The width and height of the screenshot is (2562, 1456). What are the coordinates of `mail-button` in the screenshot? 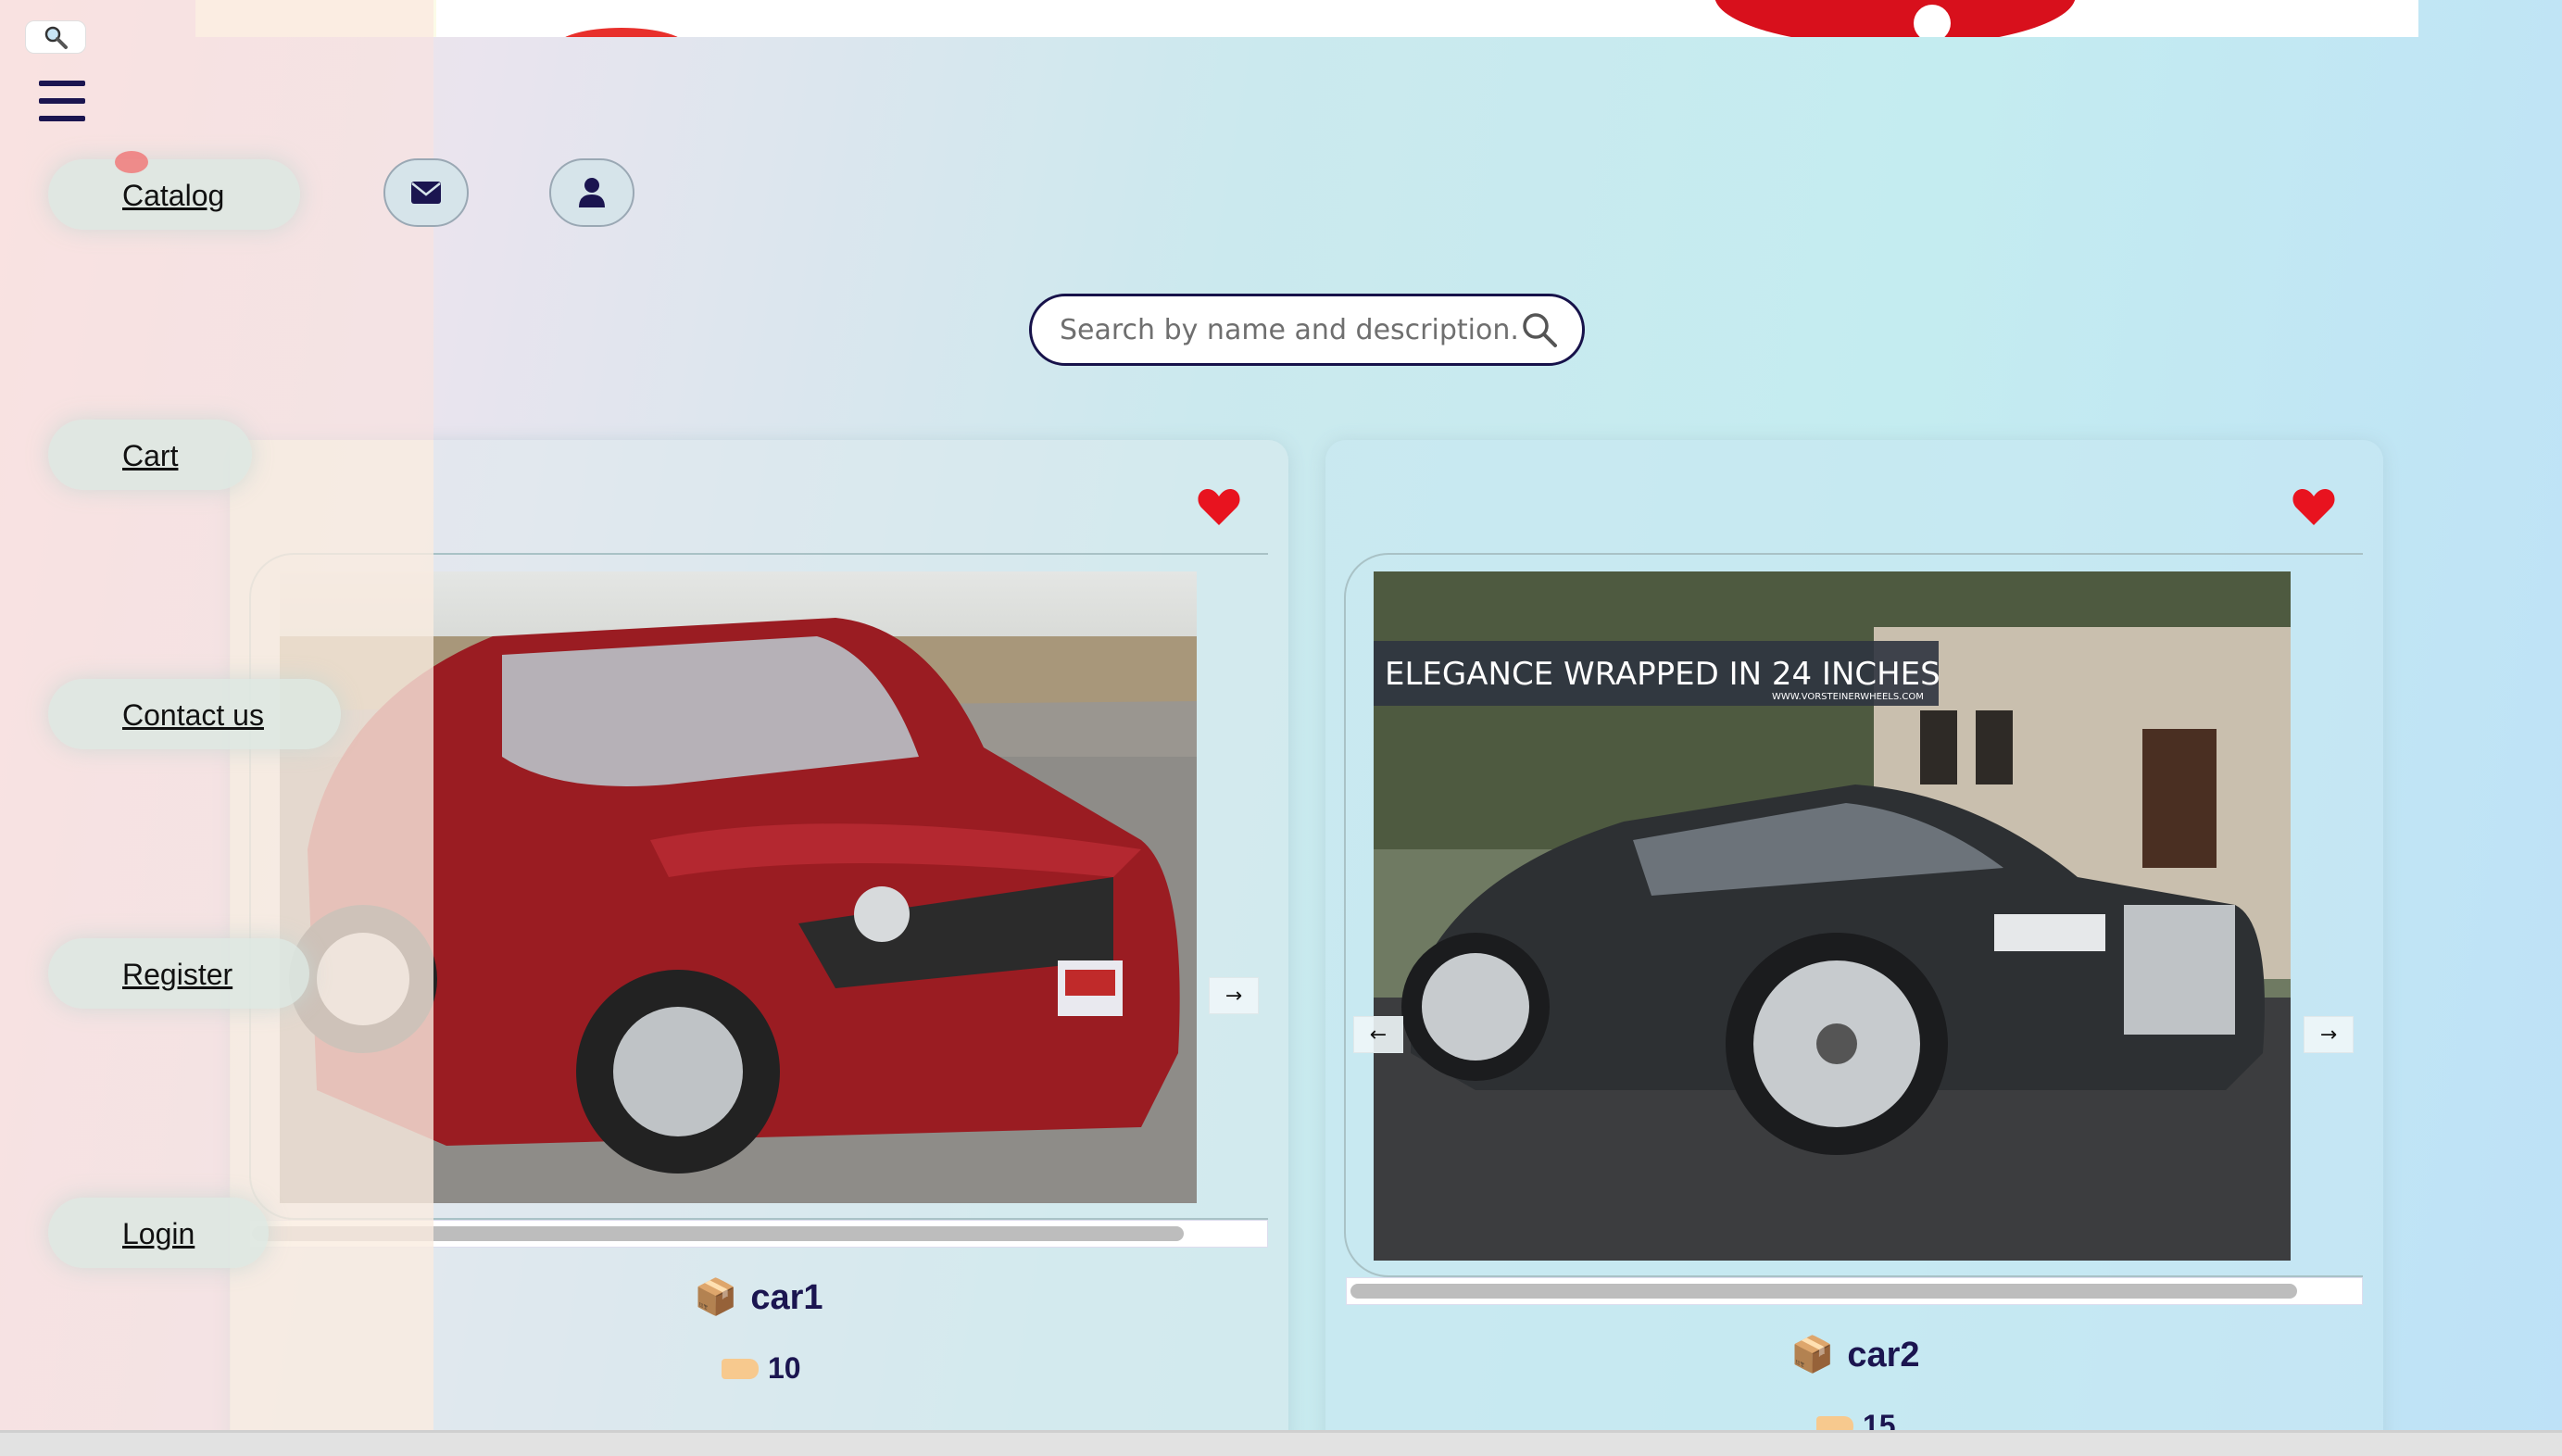 It's located at (426, 192).